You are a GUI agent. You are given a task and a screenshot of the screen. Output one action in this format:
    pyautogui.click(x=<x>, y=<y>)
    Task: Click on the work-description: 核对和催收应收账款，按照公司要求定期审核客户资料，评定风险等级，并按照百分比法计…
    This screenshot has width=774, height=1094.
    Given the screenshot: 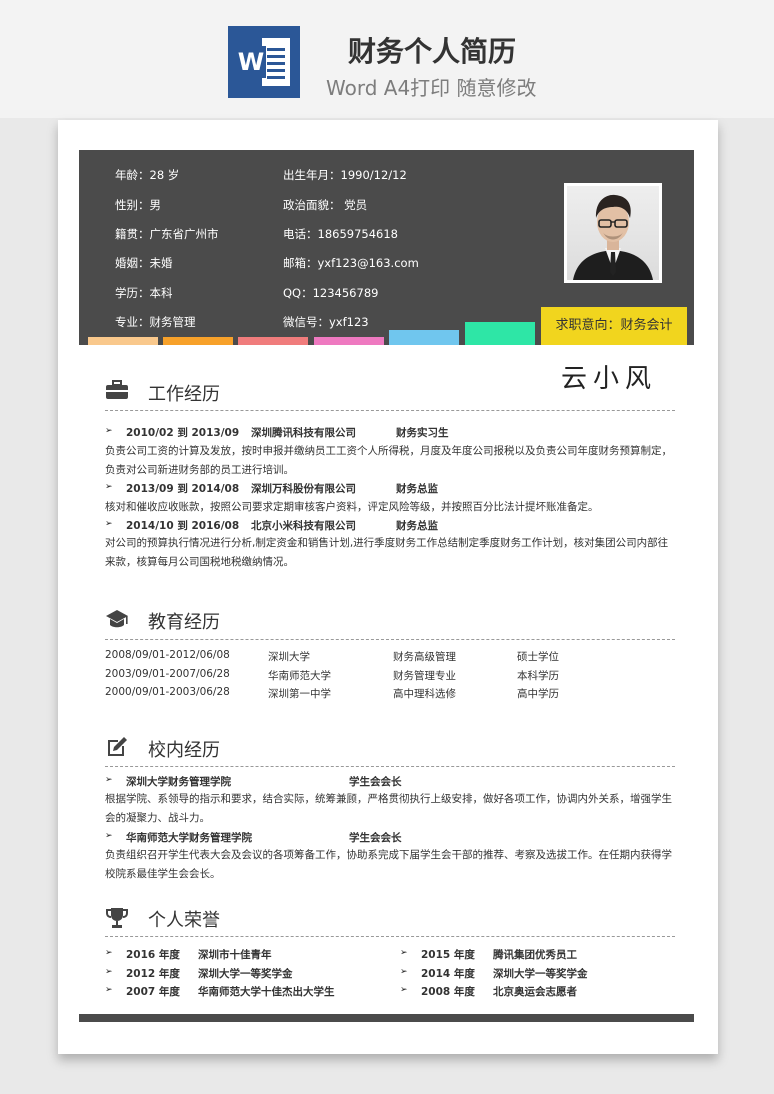 What is the action you would take?
    pyautogui.click(x=352, y=507)
    